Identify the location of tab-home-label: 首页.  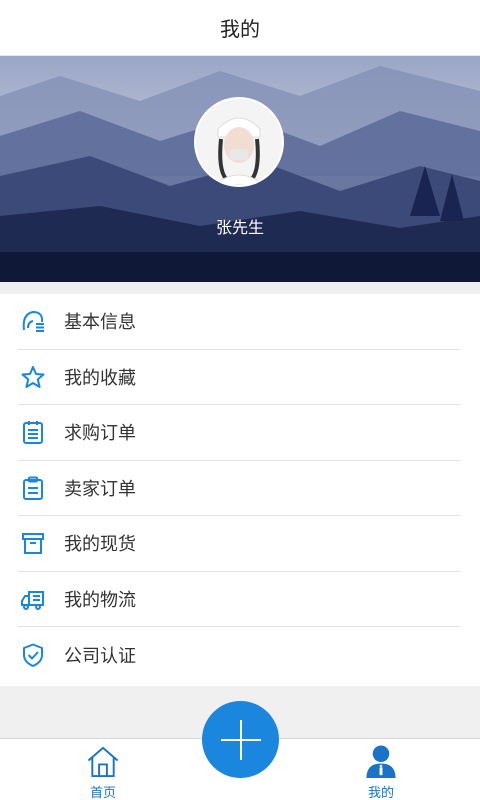
(102, 793).